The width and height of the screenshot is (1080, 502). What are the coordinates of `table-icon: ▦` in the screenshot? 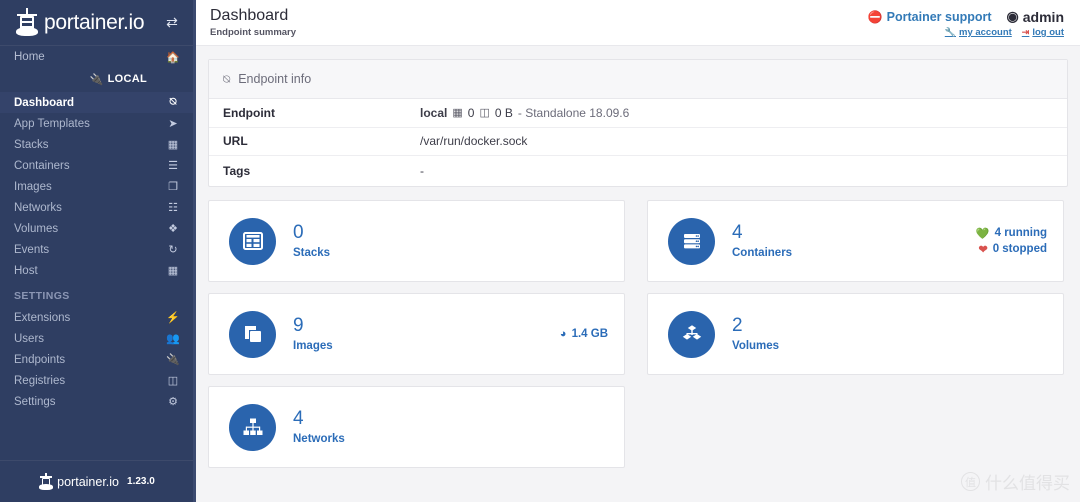 It's located at (173, 145).